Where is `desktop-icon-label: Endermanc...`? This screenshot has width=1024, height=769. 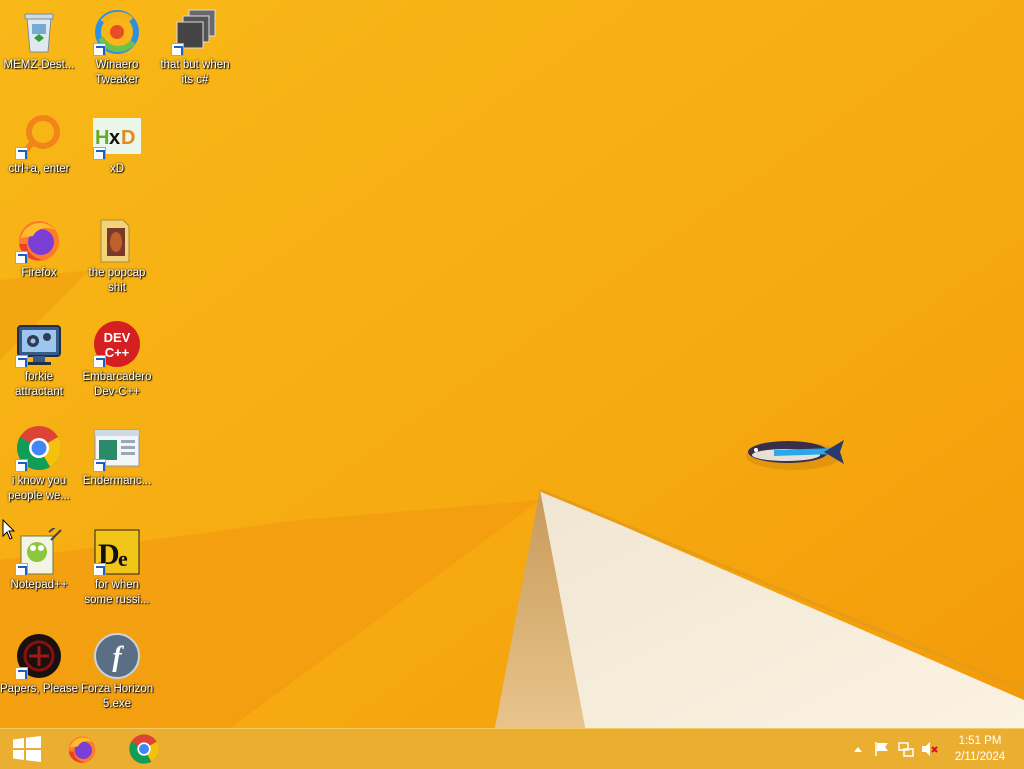
desktop-icon-label: Endermanc... is located at coordinates (117, 481).